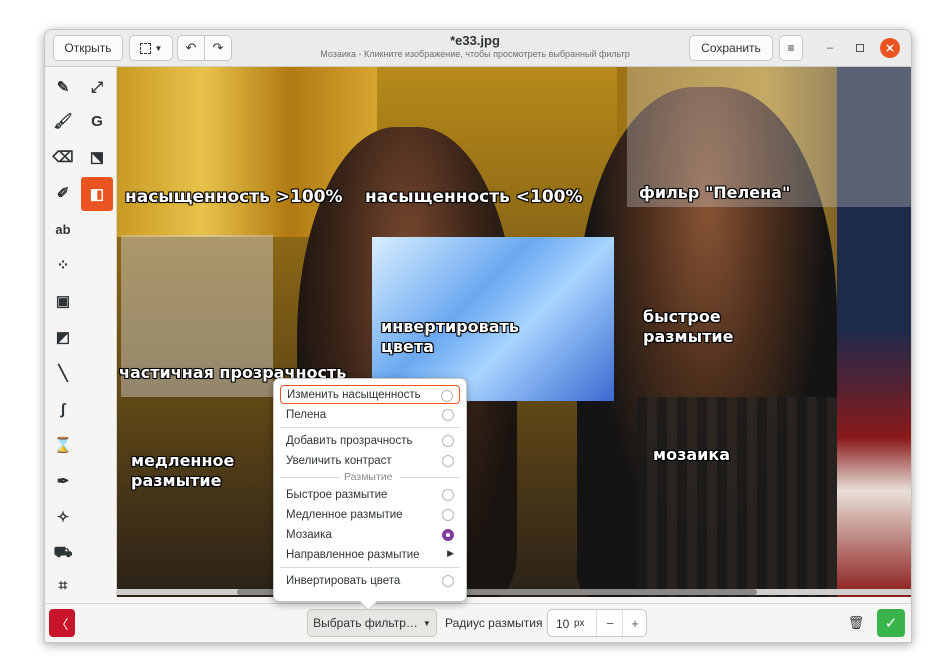 Image resolution: width=952 pixels, height=671 pixels. What do you see at coordinates (62, 623) in the screenshot?
I see `cancel-button: 〈` at bounding box center [62, 623].